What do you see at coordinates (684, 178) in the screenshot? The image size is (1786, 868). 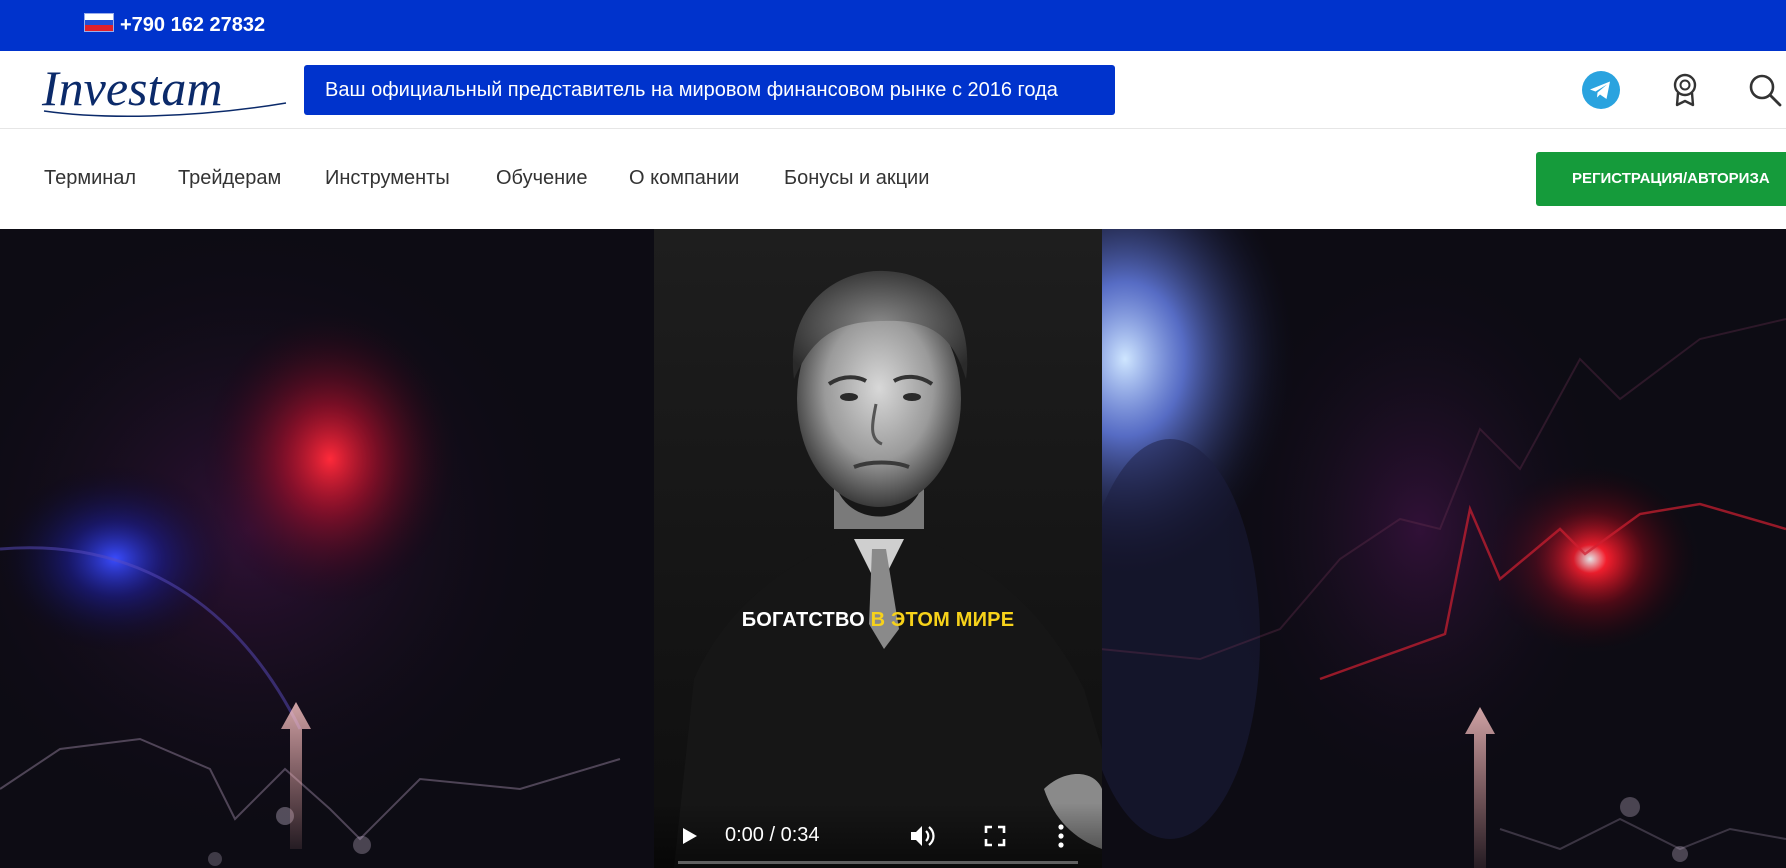 I see `nav-item-about: О компании` at bounding box center [684, 178].